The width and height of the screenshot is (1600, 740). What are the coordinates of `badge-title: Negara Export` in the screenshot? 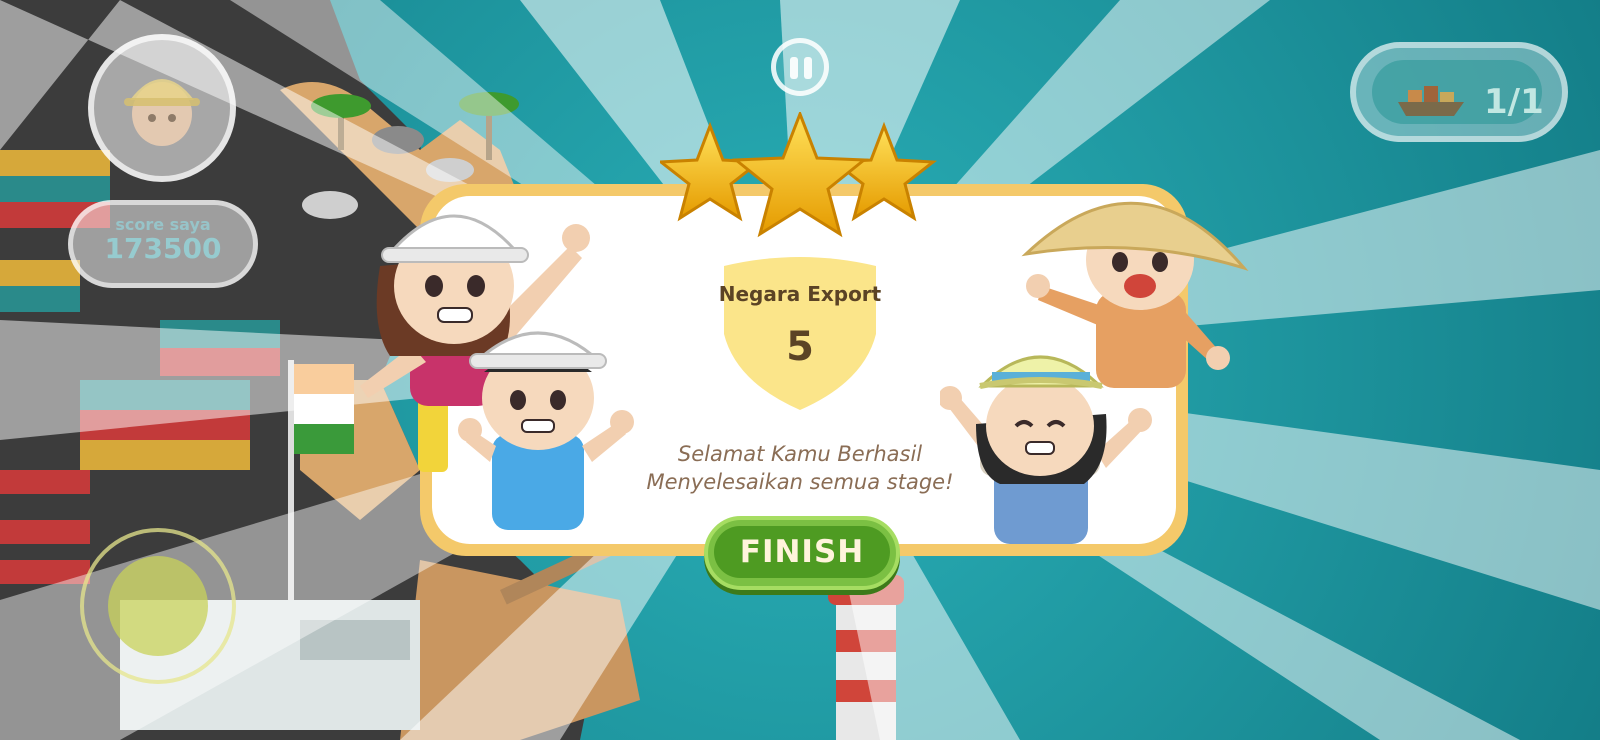 It's located at (800, 294).